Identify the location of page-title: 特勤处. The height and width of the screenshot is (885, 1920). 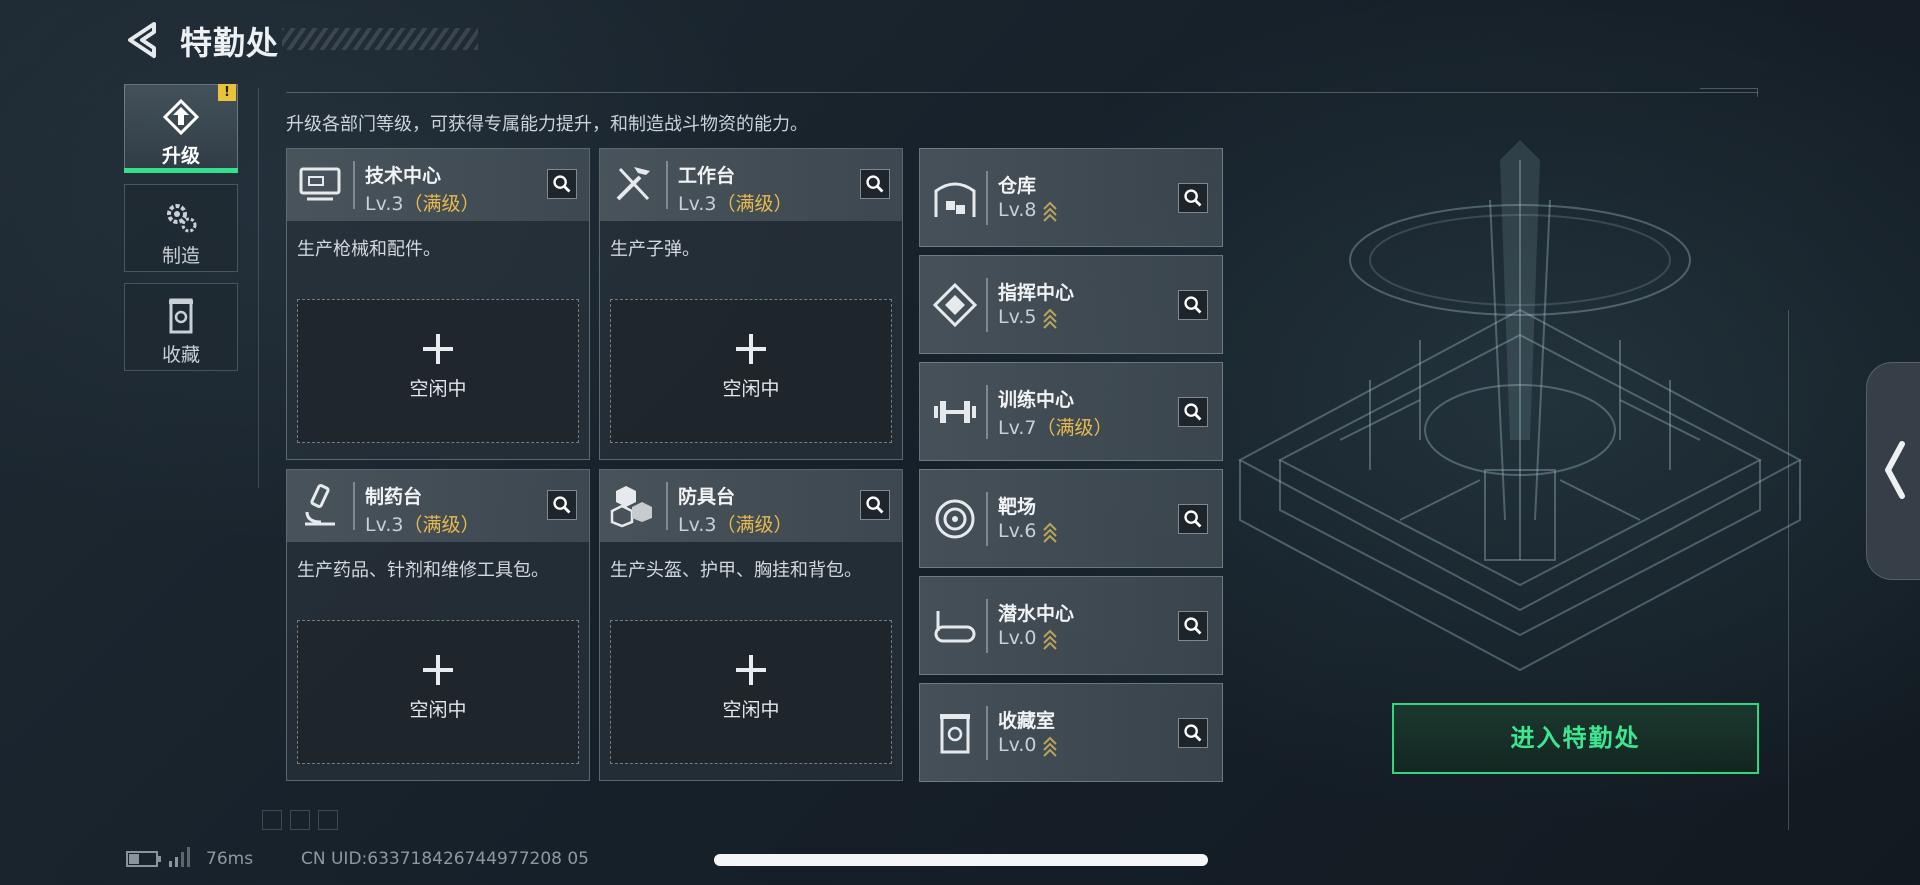
(230, 43).